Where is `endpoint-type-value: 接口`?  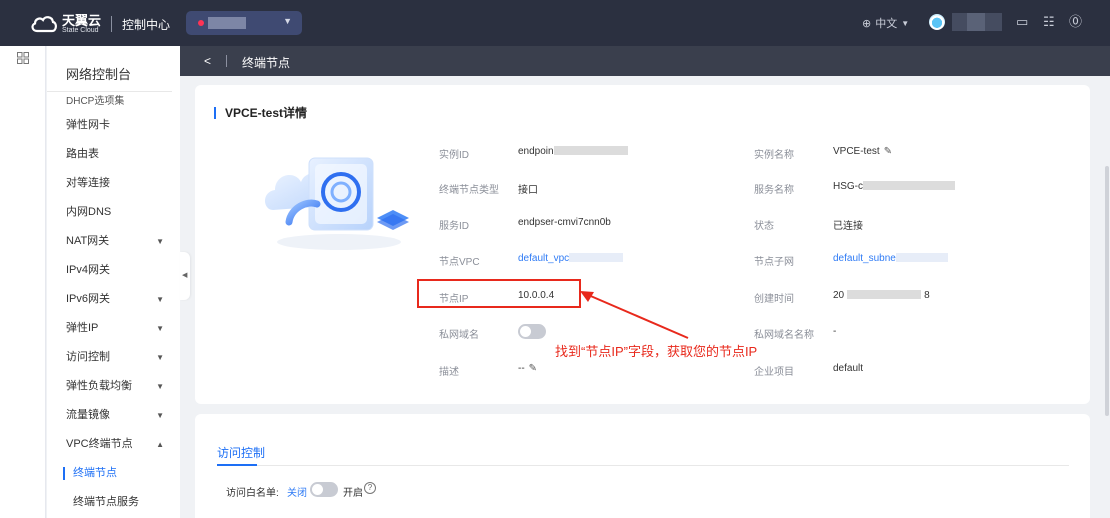 endpoint-type-value: 接口 is located at coordinates (528, 190).